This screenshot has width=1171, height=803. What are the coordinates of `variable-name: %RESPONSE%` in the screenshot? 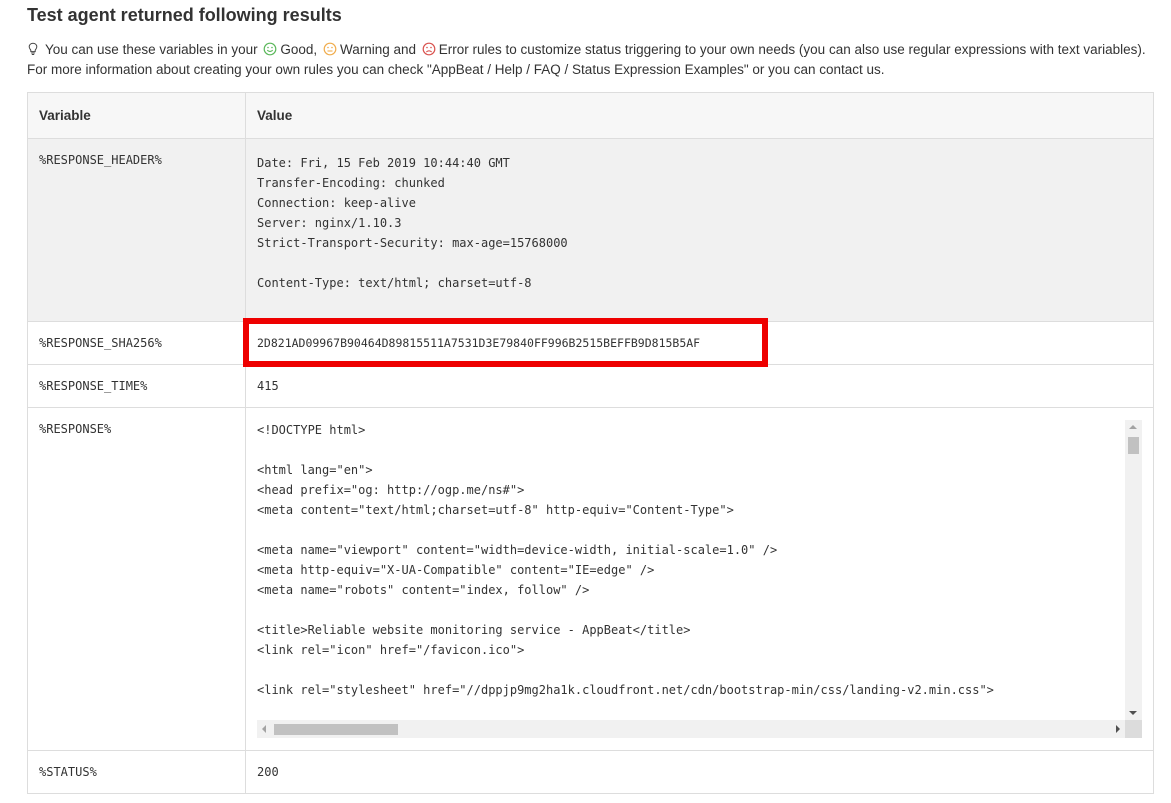 It's located at (75, 429).